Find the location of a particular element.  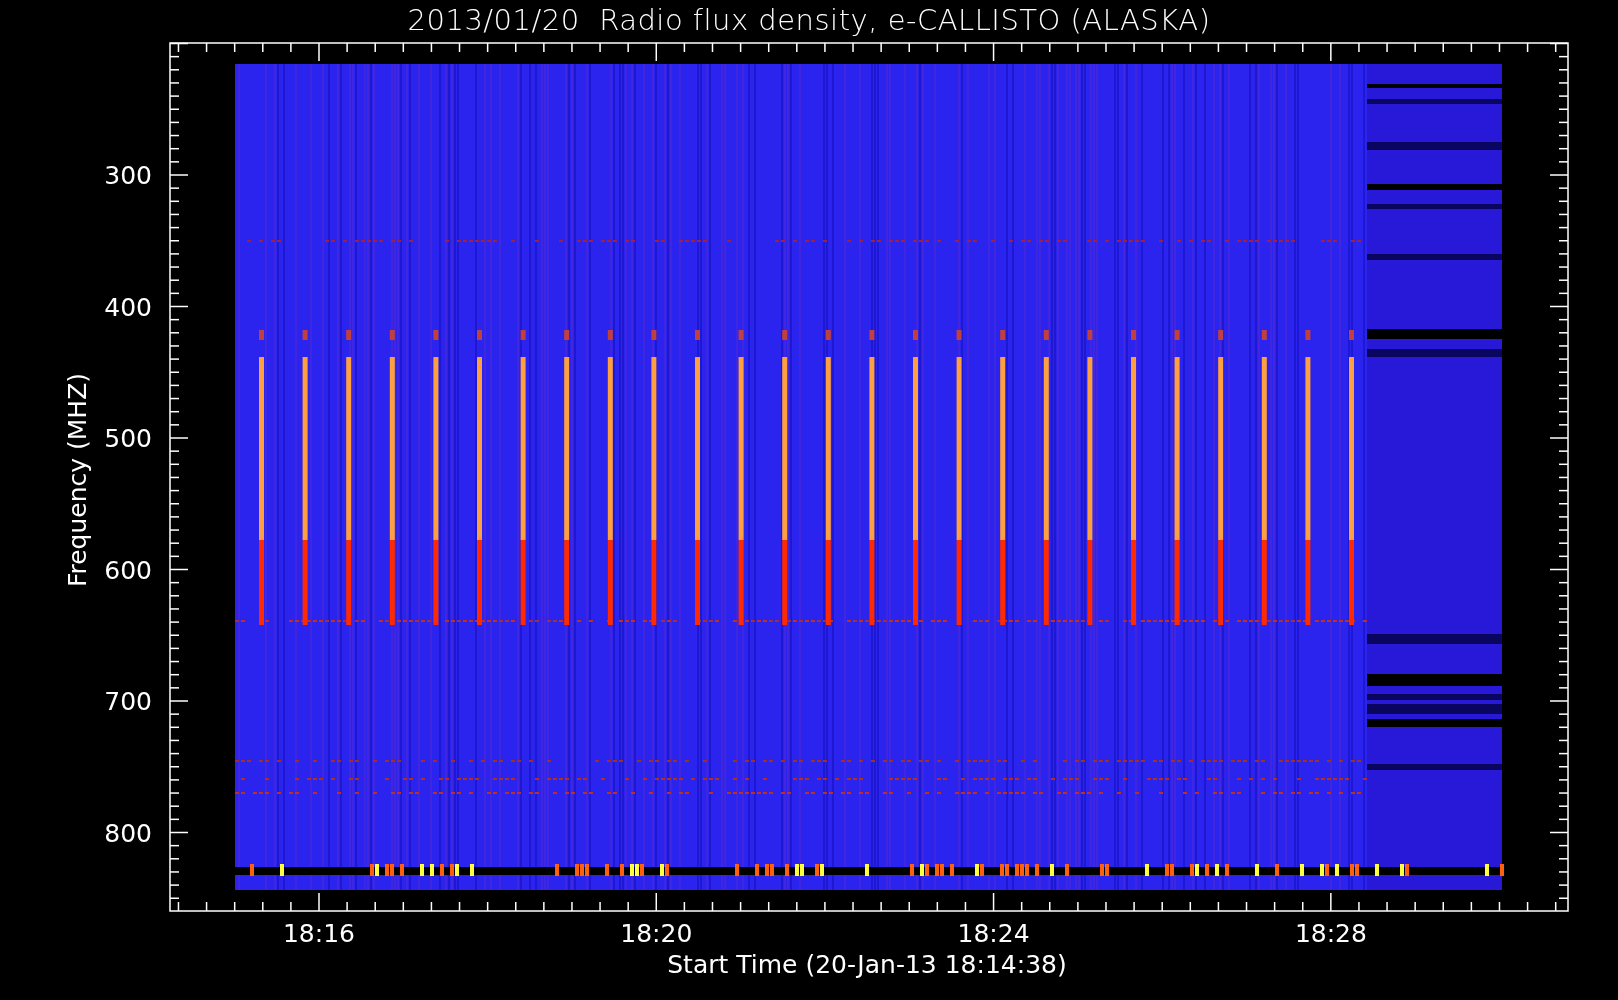

x-axis-label: Start Time (20-Jan-13 18:14:38) is located at coordinates (867, 964).